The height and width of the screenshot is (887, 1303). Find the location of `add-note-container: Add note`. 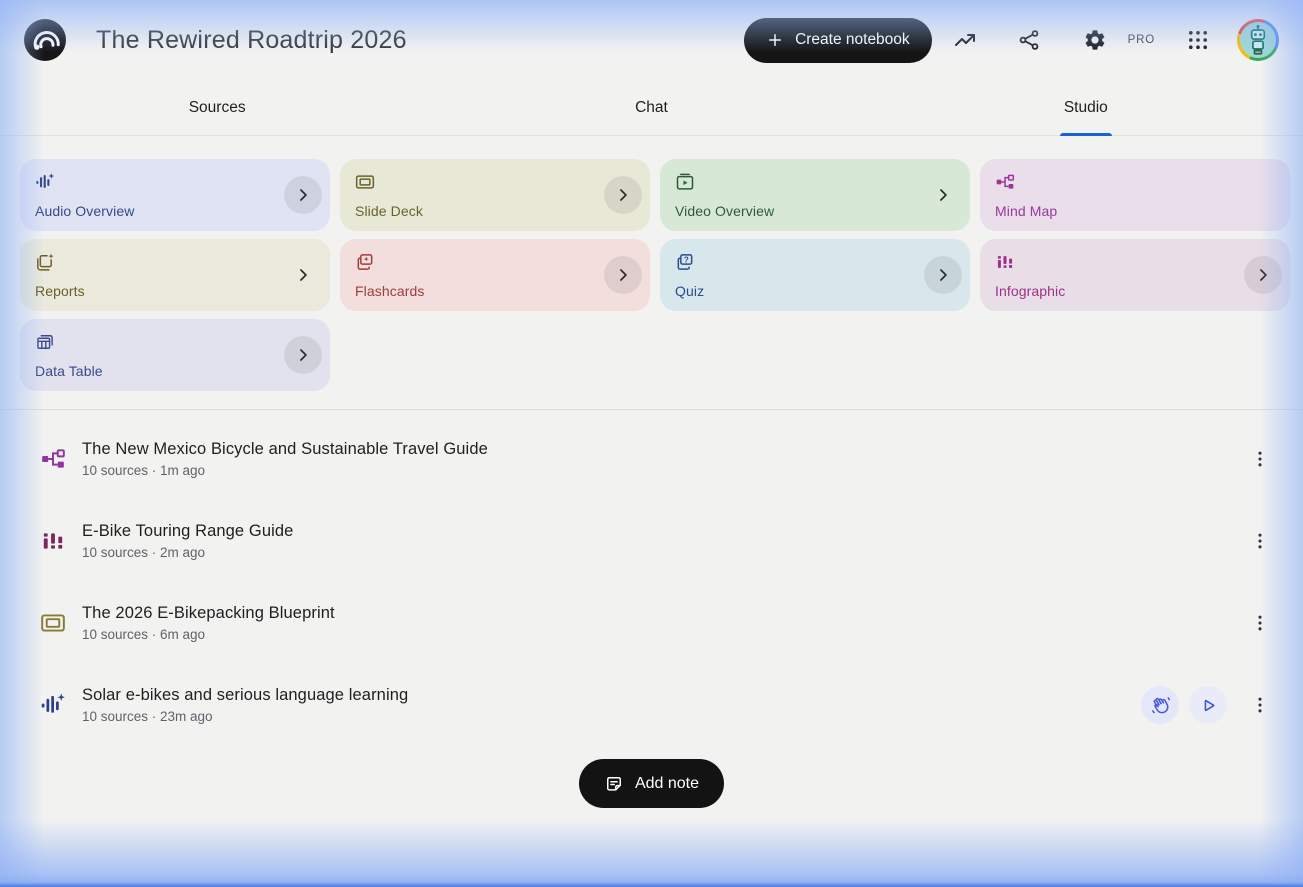

add-note-container: Add note is located at coordinates (651, 783).